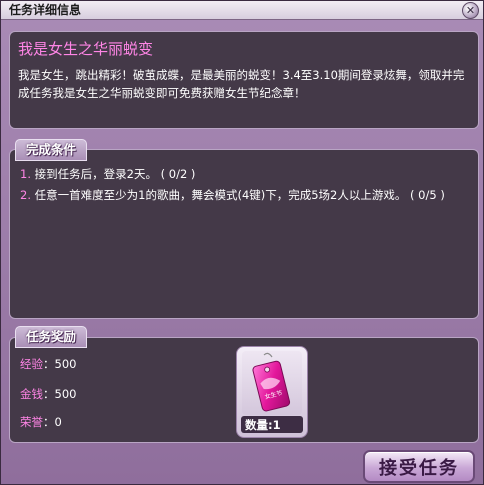  Describe the element at coordinates (419, 466) in the screenshot. I see `accept-task-button: 接受任务` at that location.